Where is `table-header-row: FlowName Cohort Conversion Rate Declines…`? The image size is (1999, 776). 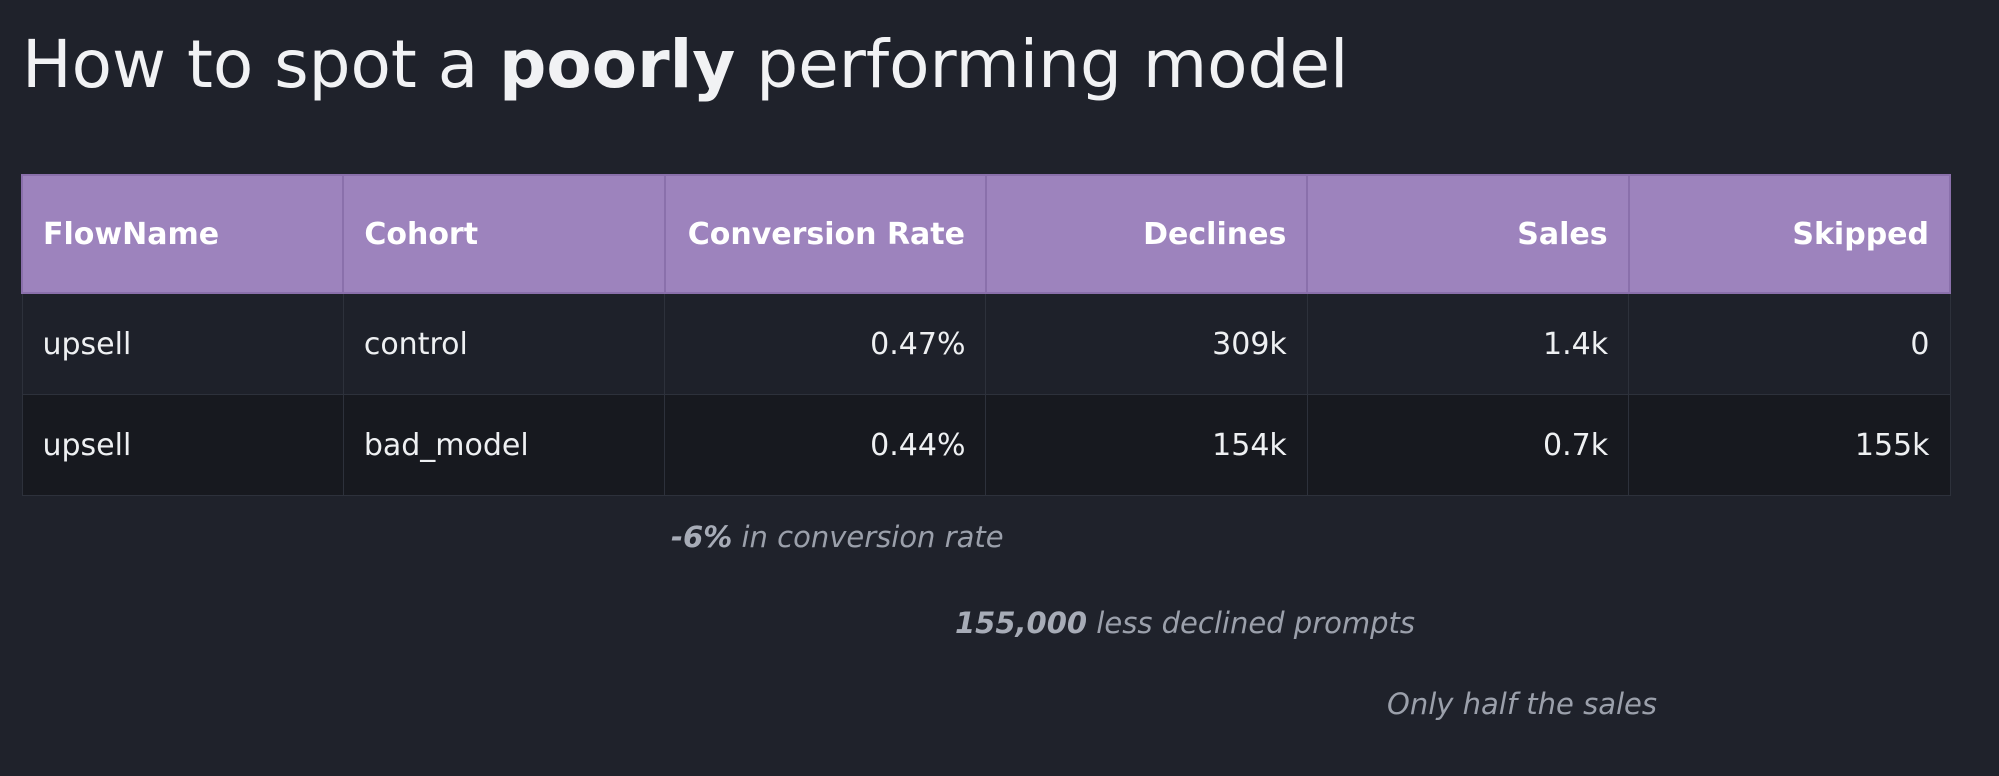 table-header-row: FlowName Cohort Conversion Rate Declines… is located at coordinates (986, 234).